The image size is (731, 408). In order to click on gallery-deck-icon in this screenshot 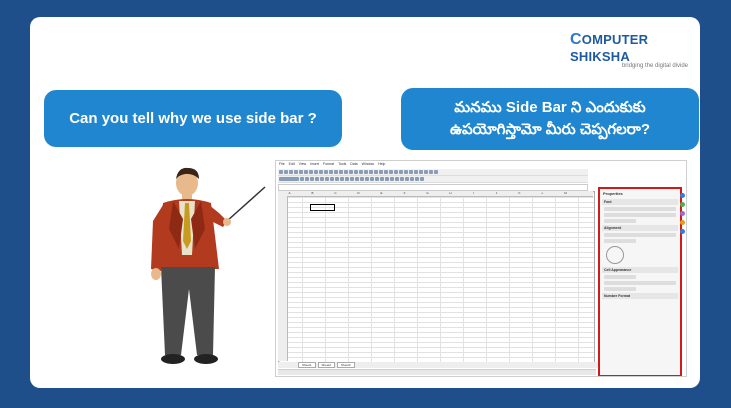, I will do `click(682, 213)`.